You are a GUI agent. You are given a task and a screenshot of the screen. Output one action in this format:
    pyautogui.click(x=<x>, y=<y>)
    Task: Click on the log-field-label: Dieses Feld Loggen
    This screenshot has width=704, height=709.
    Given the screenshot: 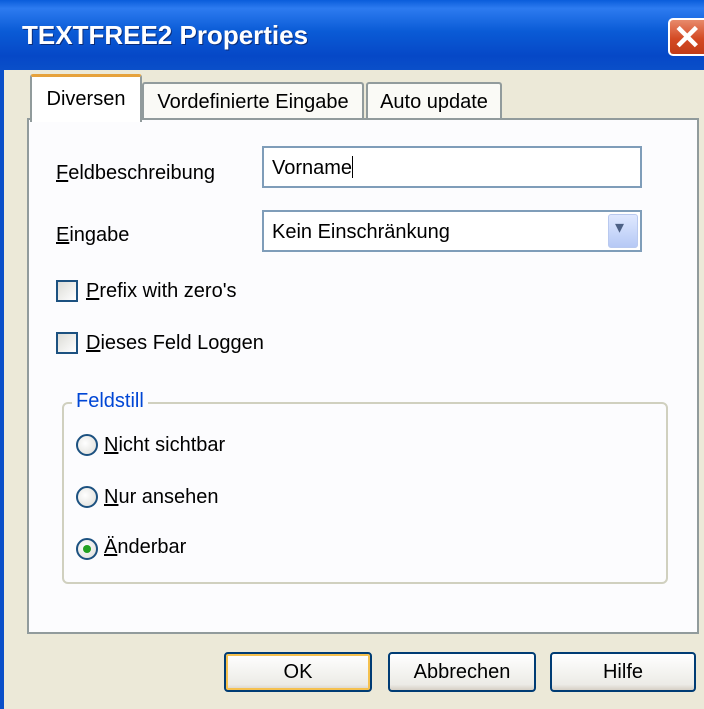 What is the action you would take?
    pyautogui.click(x=175, y=343)
    